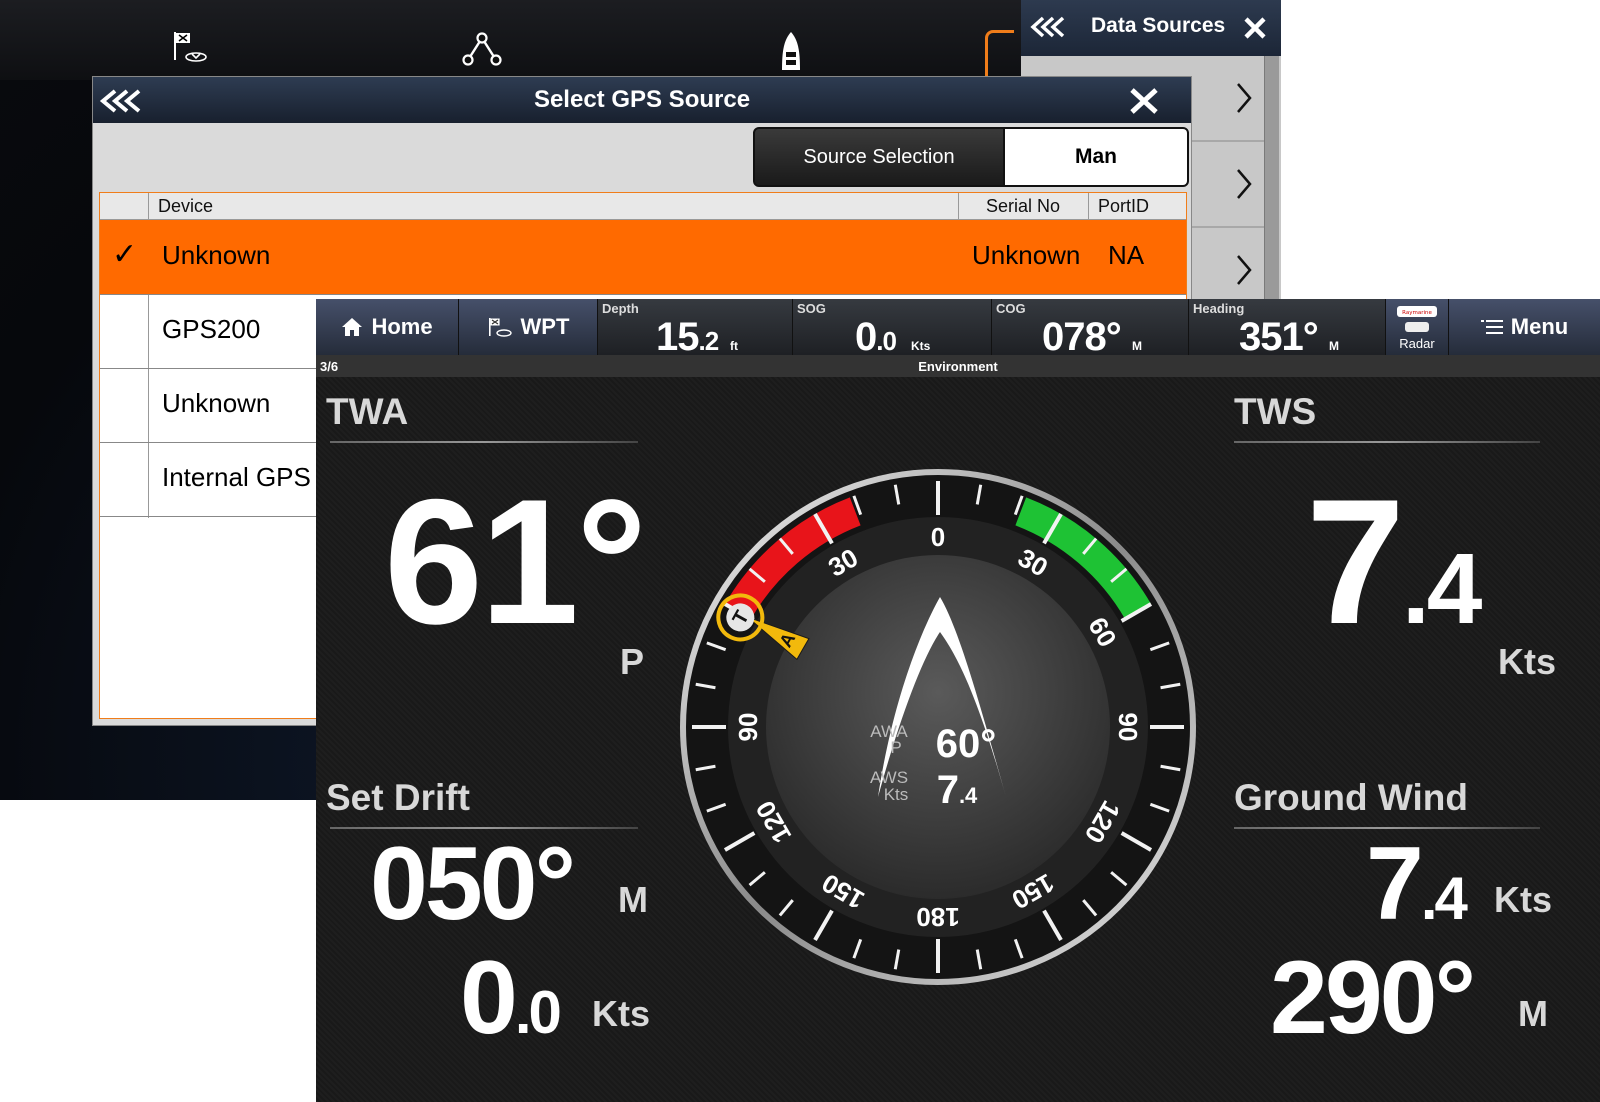  What do you see at coordinates (186, 206) in the screenshot?
I see `column-header-device: Device` at bounding box center [186, 206].